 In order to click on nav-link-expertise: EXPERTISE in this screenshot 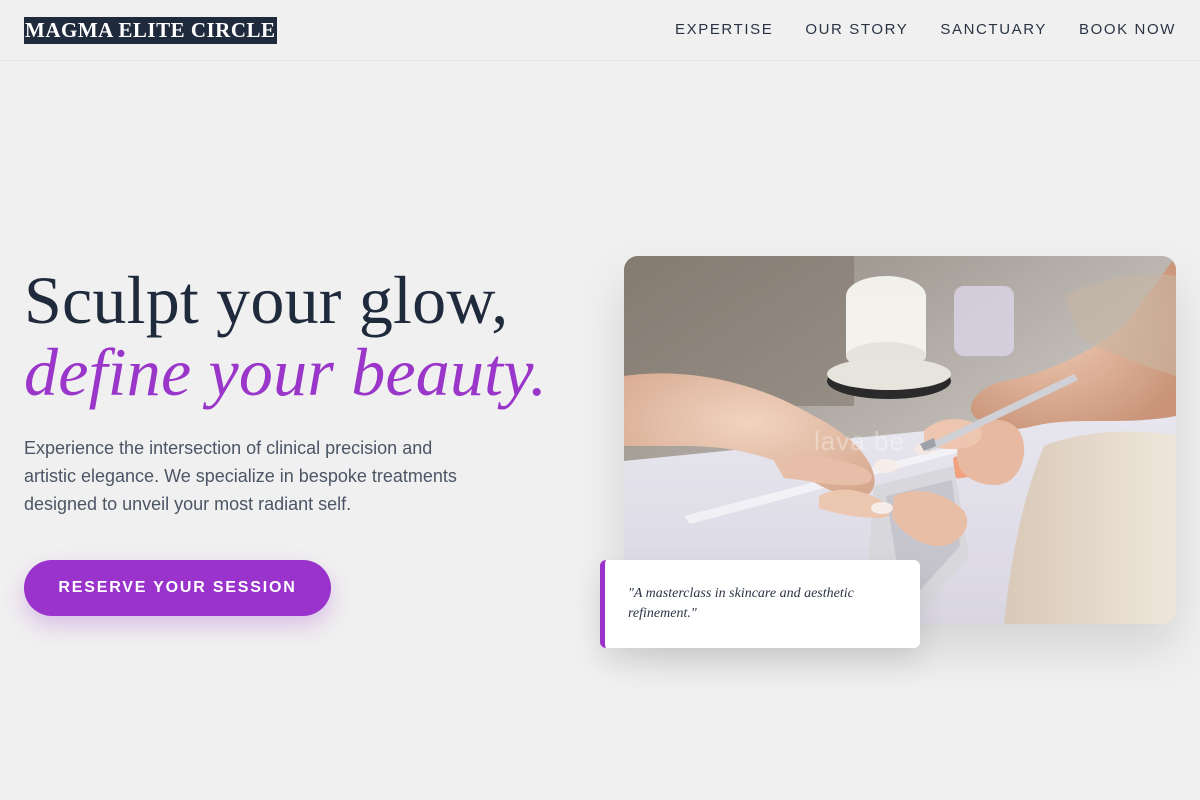, I will do `click(724, 29)`.